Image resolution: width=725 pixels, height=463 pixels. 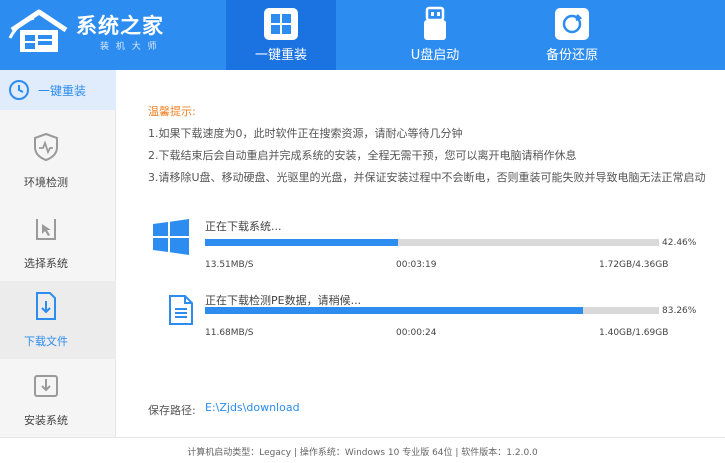 What do you see at coordinates (120, 26) in the screenshot?
I see `brand-title: 系统之家` at bounding box center [120, 26].